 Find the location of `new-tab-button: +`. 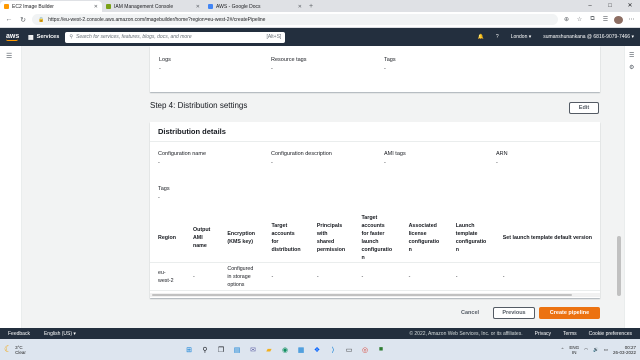

new-tab-button: + is located at coordinates (311, 6).